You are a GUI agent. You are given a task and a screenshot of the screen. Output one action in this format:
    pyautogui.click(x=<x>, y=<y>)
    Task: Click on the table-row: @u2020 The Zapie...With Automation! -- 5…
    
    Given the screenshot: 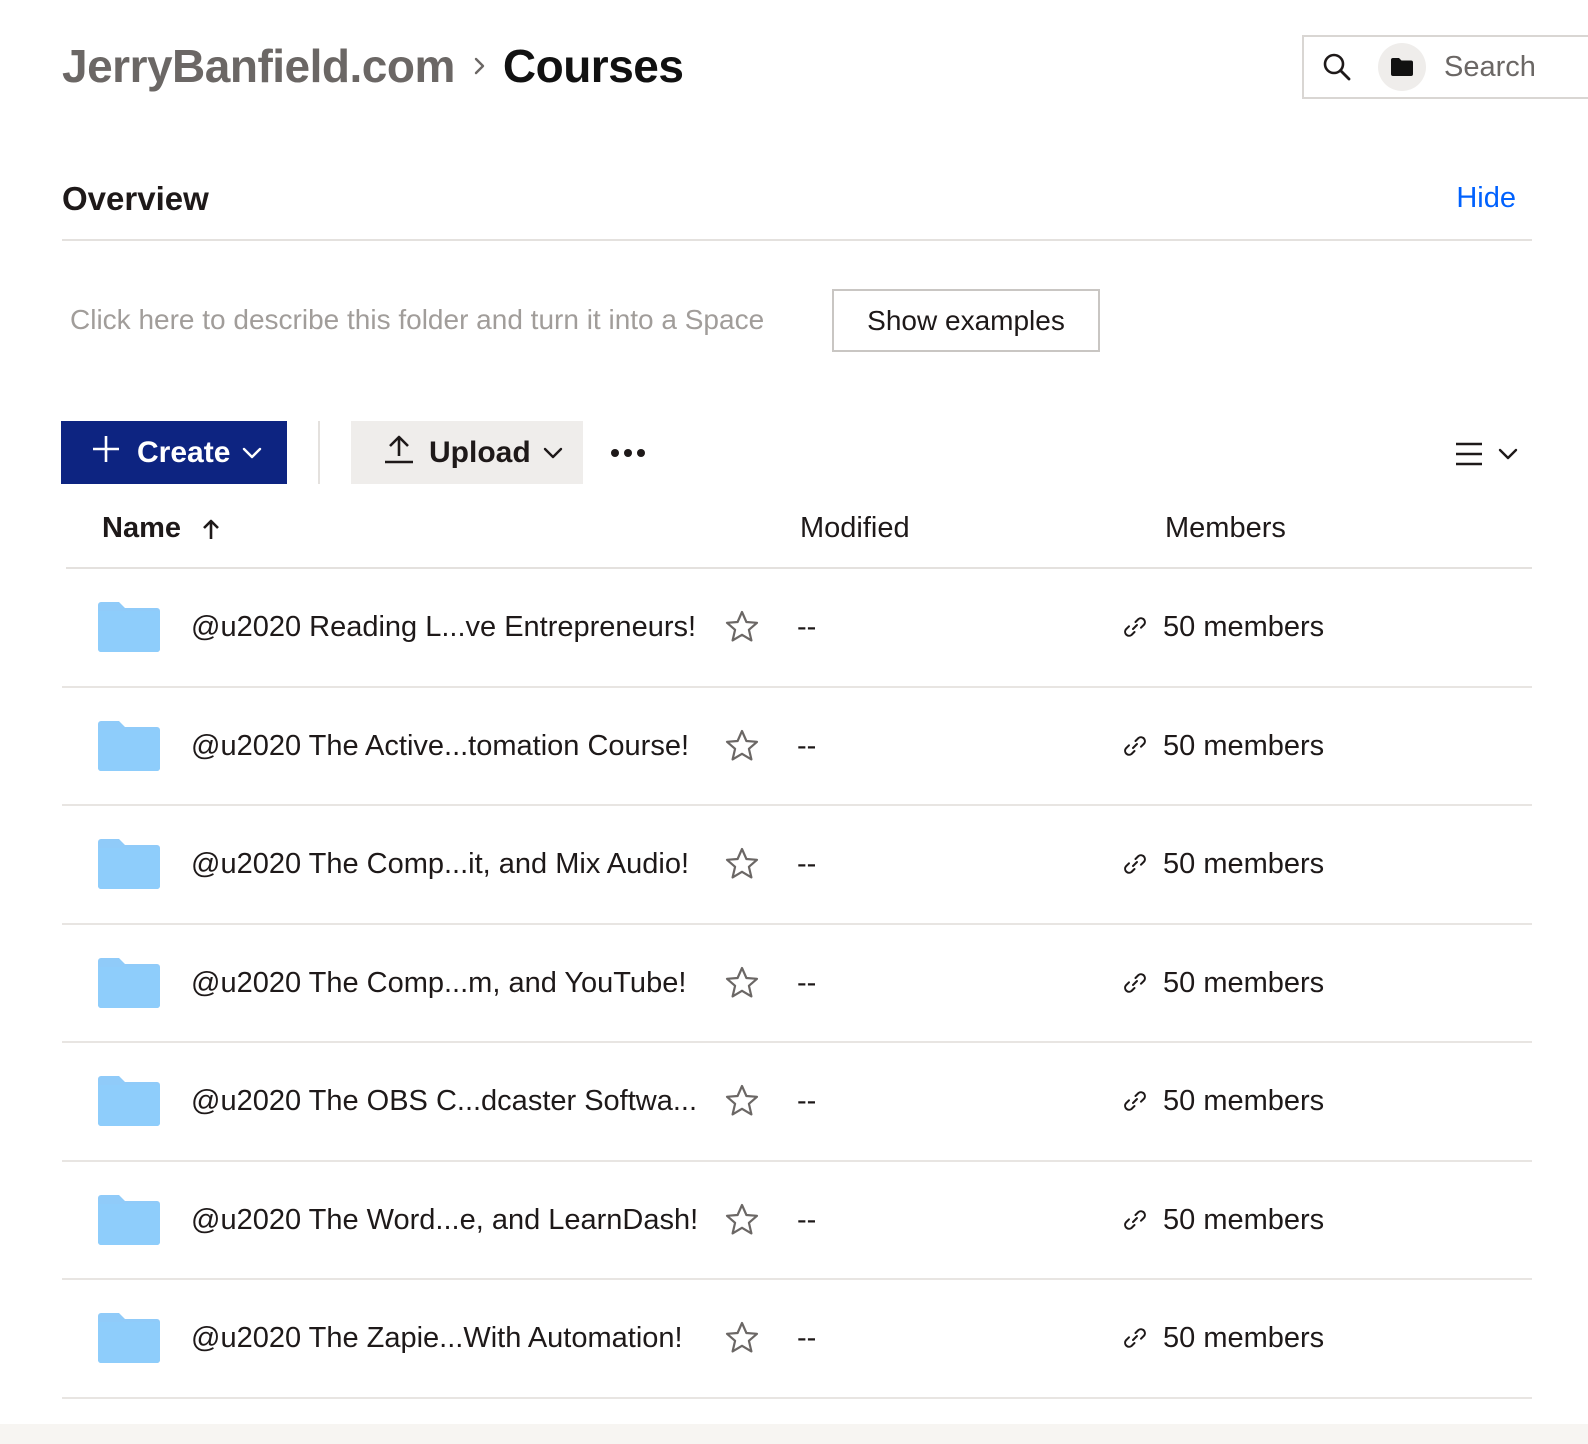 What is the action you would take?
    pyautogui.click(x=797, y=1339)
    